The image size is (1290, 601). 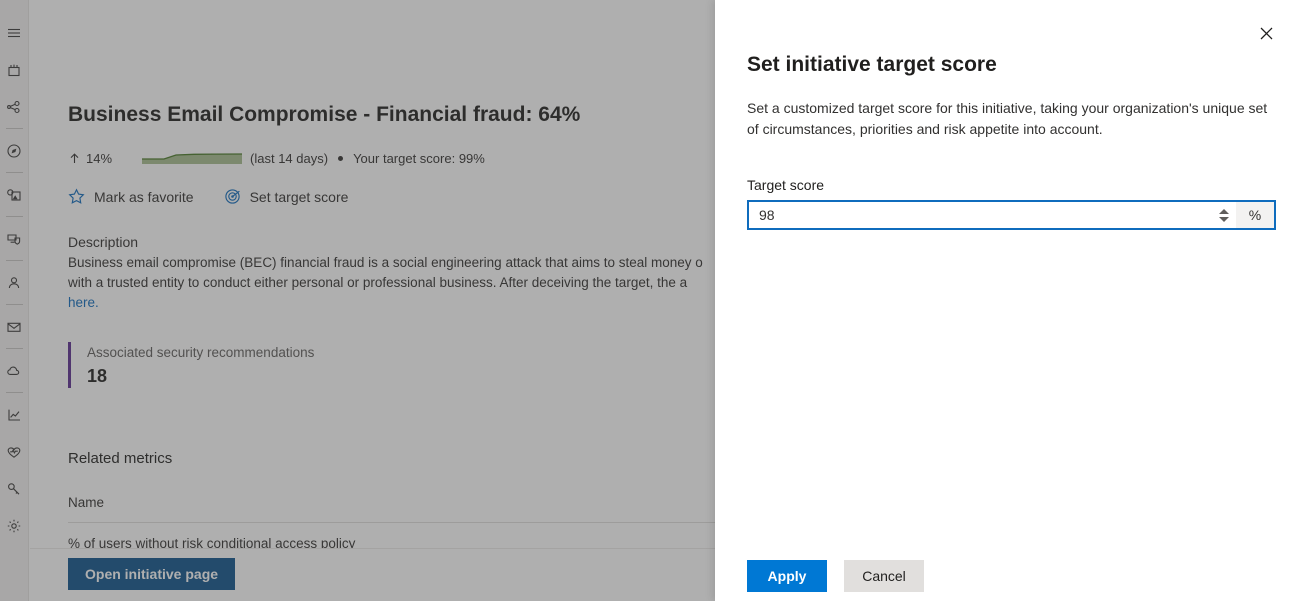 I want to click on target-score-text: Your target score: 99%, so click(x=419, y=158).